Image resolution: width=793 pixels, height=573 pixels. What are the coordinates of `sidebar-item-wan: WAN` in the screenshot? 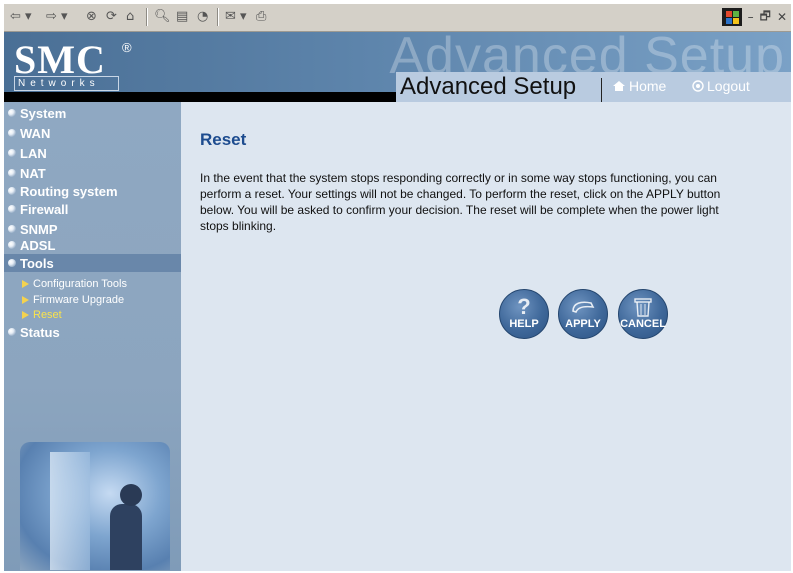 It's located at (29, 133).